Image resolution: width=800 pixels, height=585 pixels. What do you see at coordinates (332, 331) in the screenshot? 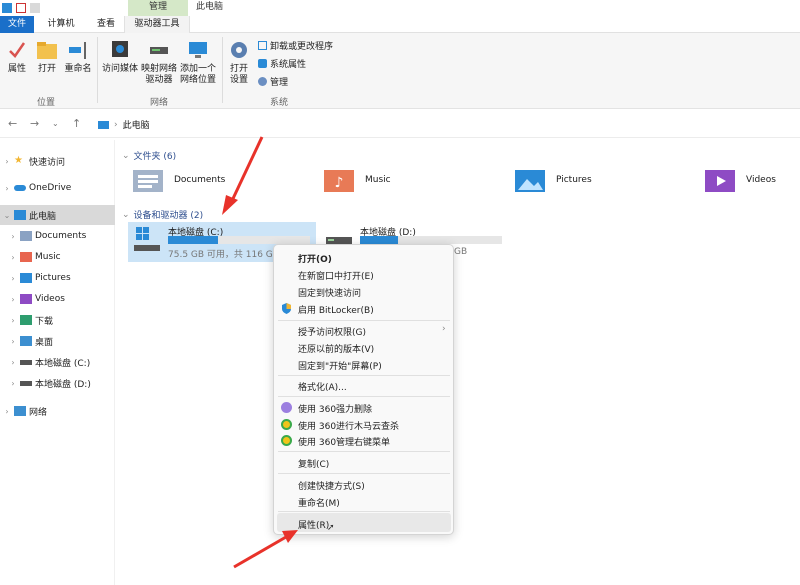
I see `menu-item-grant-access: 授予访问权限(G)` at bounding box center [332, 331].